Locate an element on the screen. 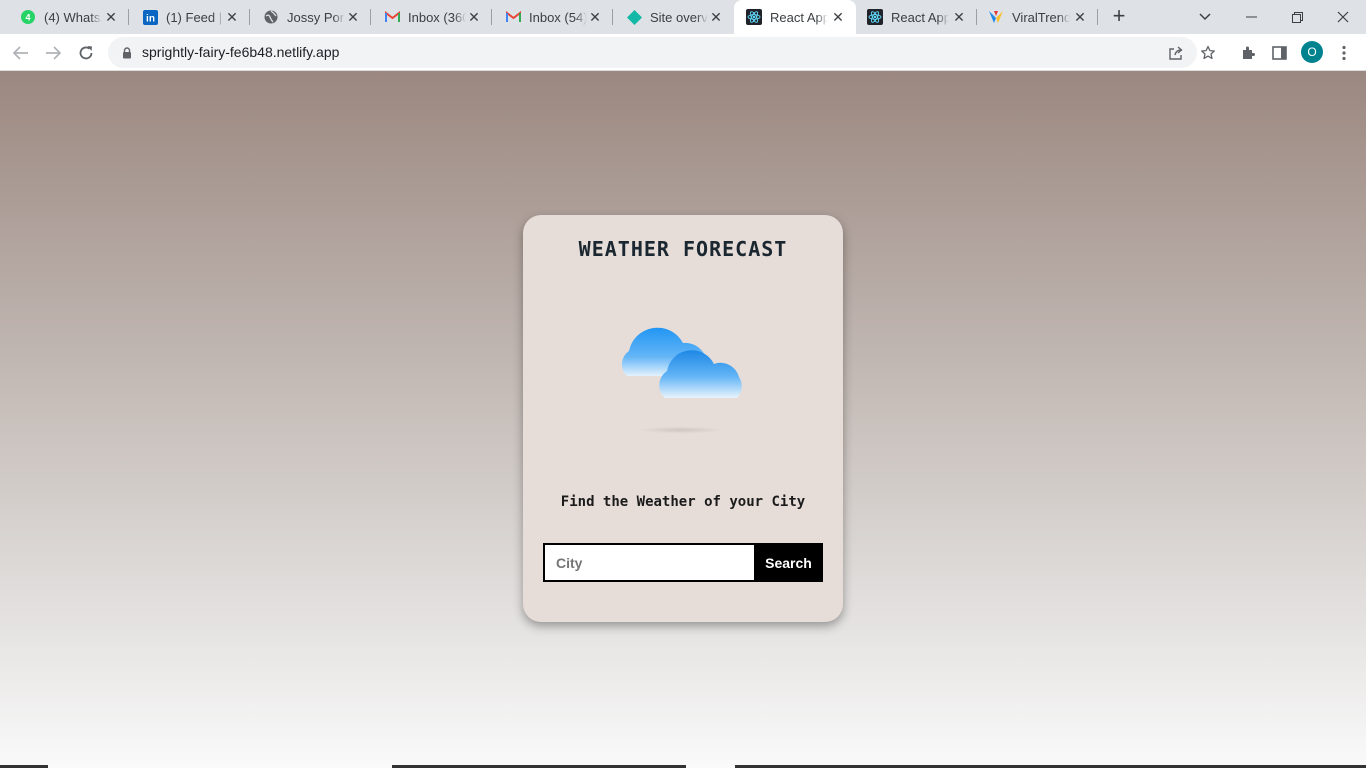  tab-viraltrend: ViralTrend ✕ is located at coordinates (1037, 17).